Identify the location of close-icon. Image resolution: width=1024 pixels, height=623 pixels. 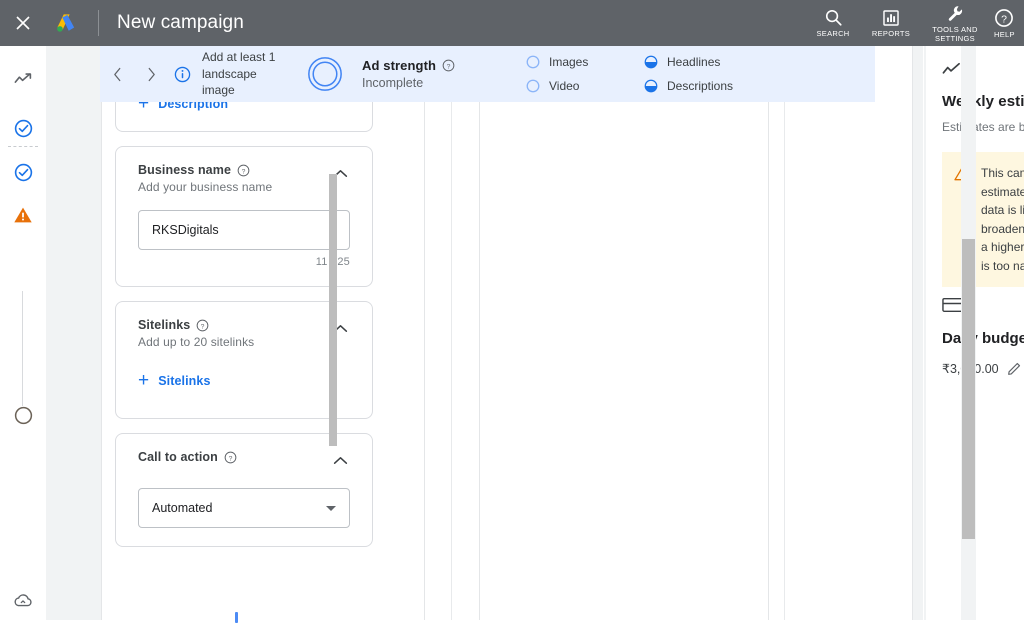
(23, 23).